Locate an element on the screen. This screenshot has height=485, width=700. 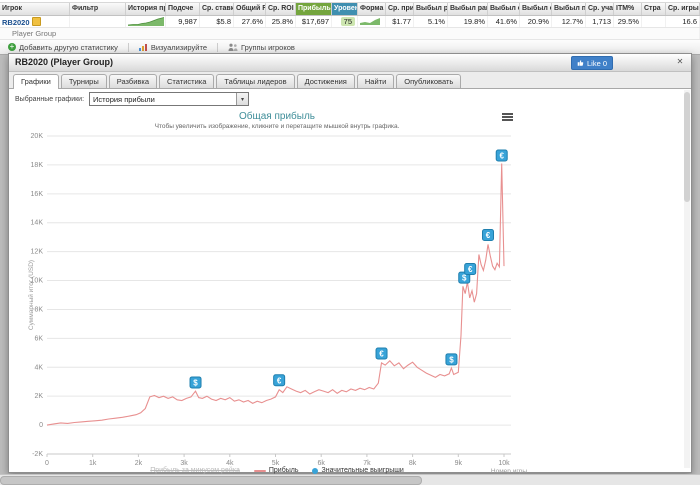
svg-text: 3k is located at coordinates (184, 463).